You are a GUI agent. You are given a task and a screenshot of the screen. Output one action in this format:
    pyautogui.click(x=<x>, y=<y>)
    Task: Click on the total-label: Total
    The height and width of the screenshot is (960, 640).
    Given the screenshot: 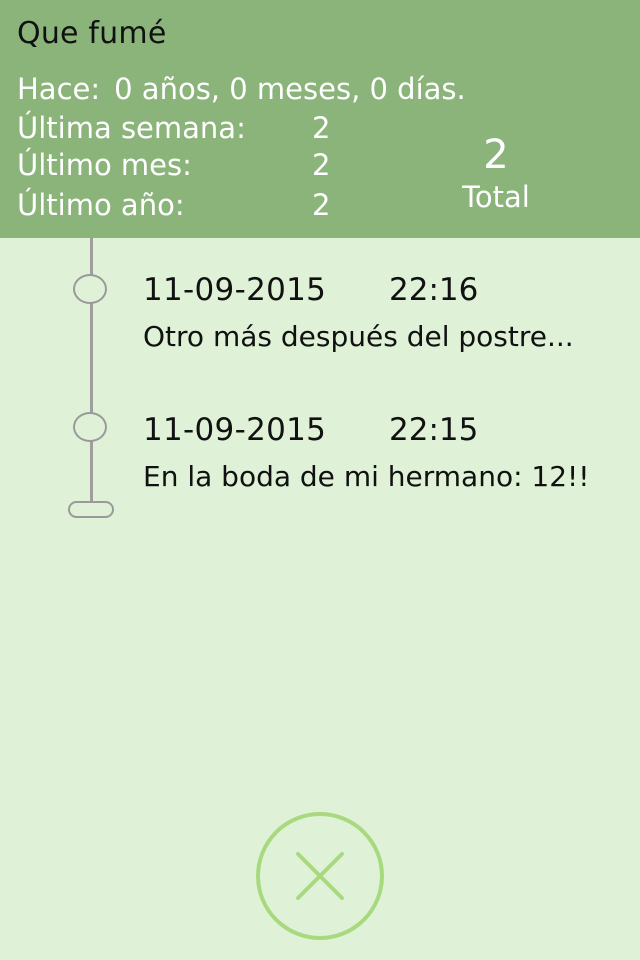 What is the action you would take?
    pyautogui.click(x=496, y=197)
    